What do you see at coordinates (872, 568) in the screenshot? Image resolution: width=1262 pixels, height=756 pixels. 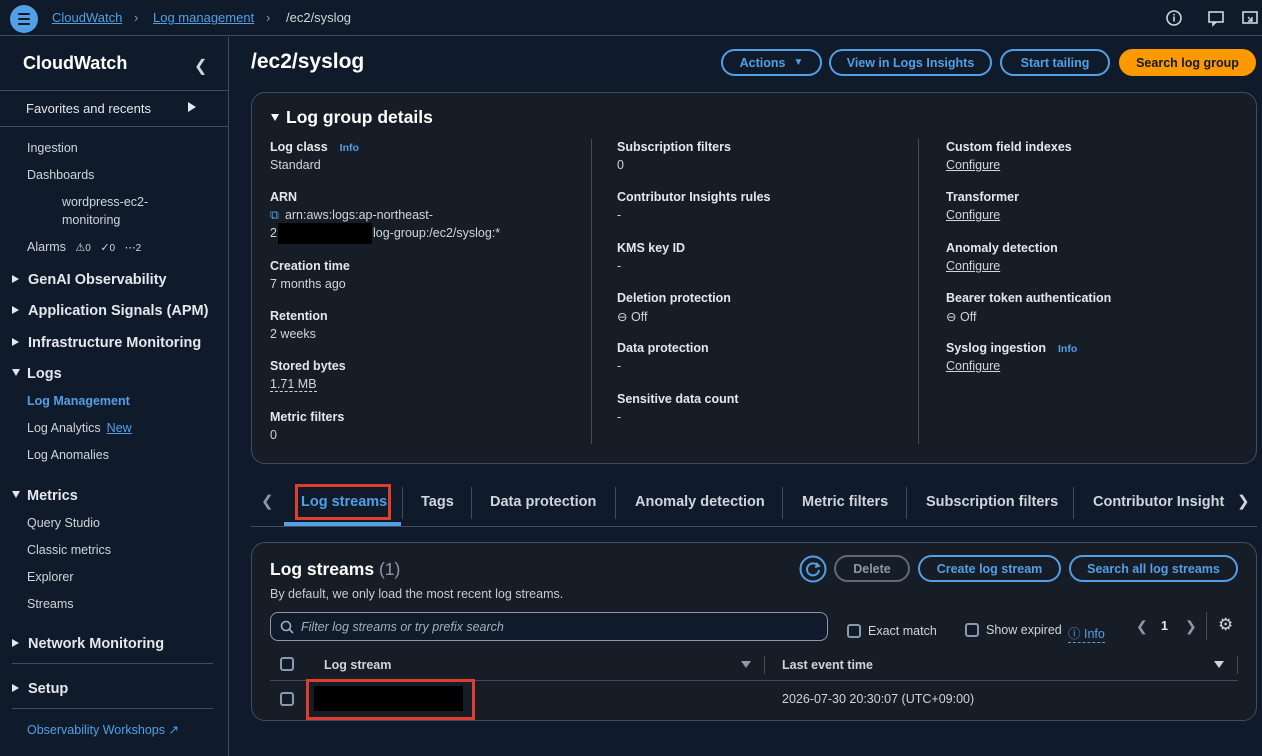 I see `delete-button: Delete` at bounding box center [872, 568].